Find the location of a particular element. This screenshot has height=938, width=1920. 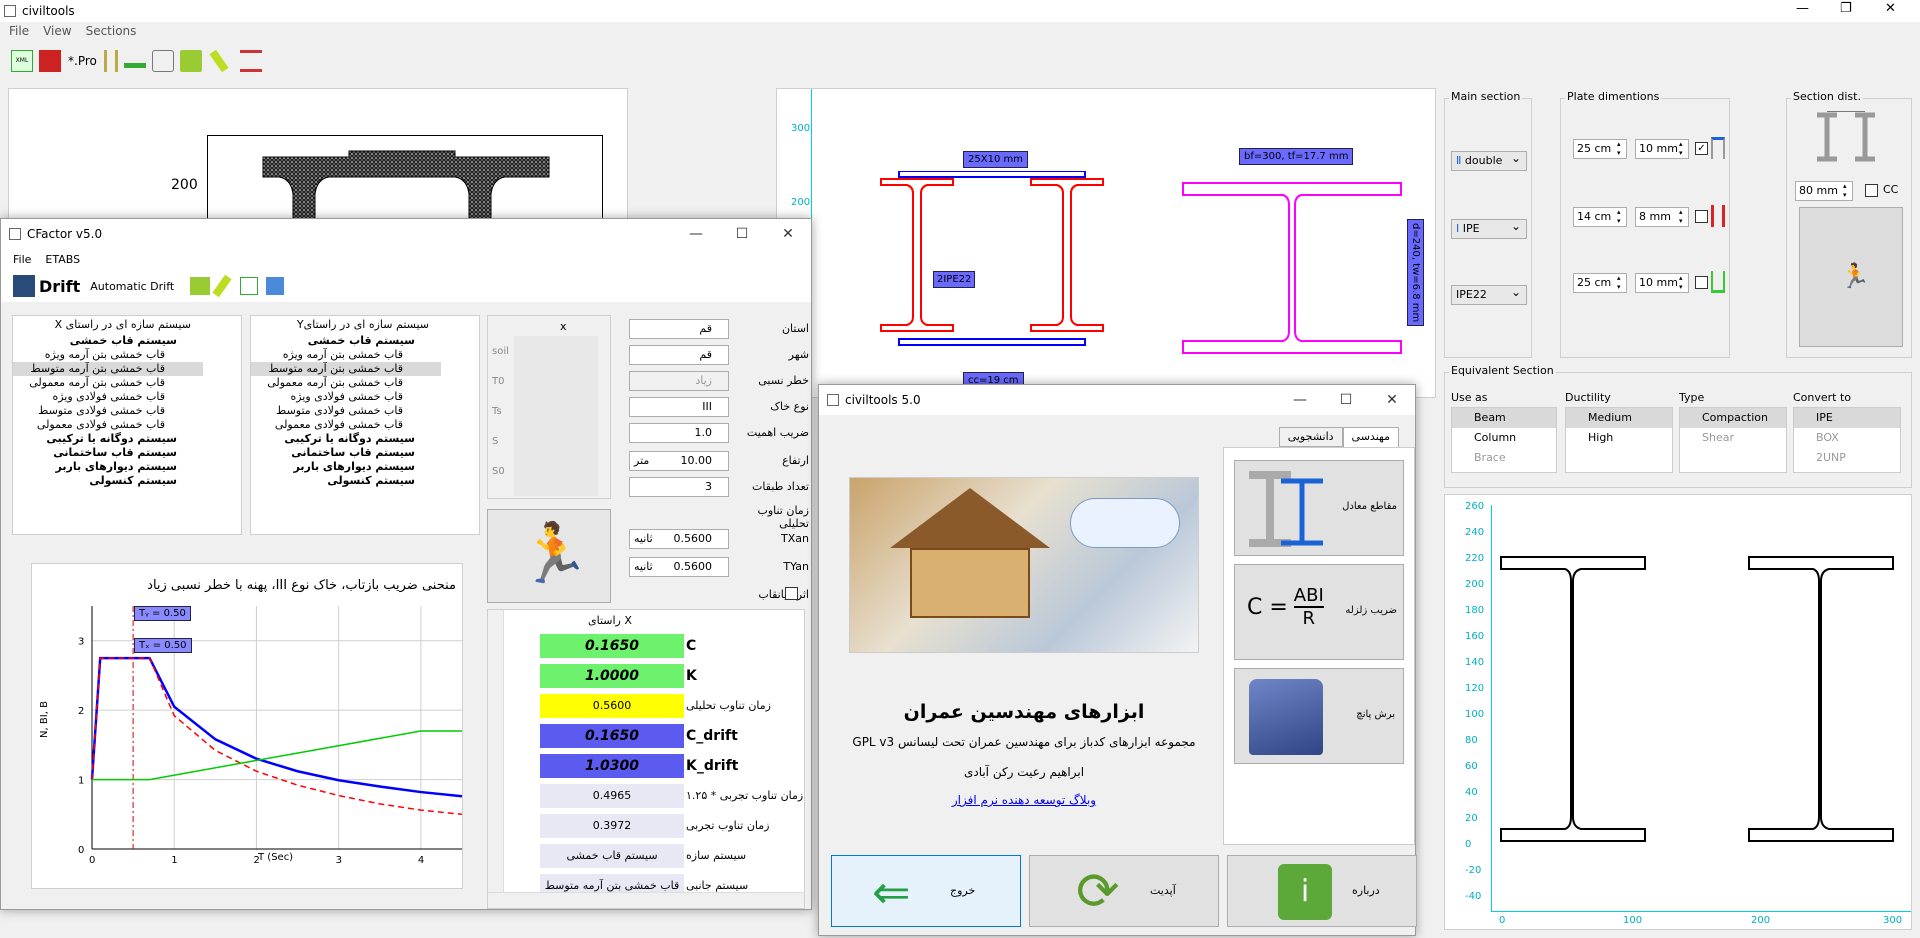

param-field: III is located at coordinates (679, 407).